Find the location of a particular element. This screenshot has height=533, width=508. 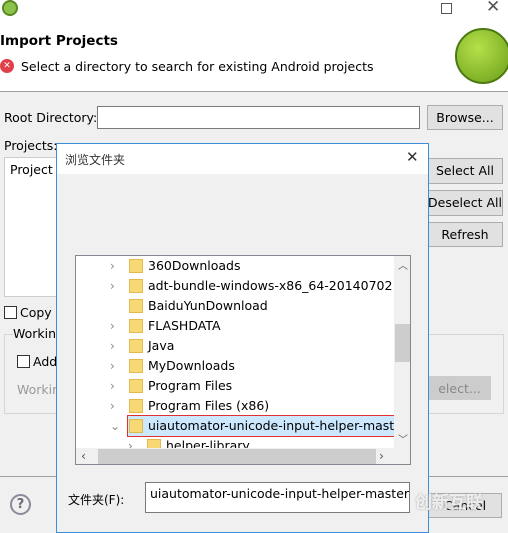

android-logo is located at coordinates (481, 56).